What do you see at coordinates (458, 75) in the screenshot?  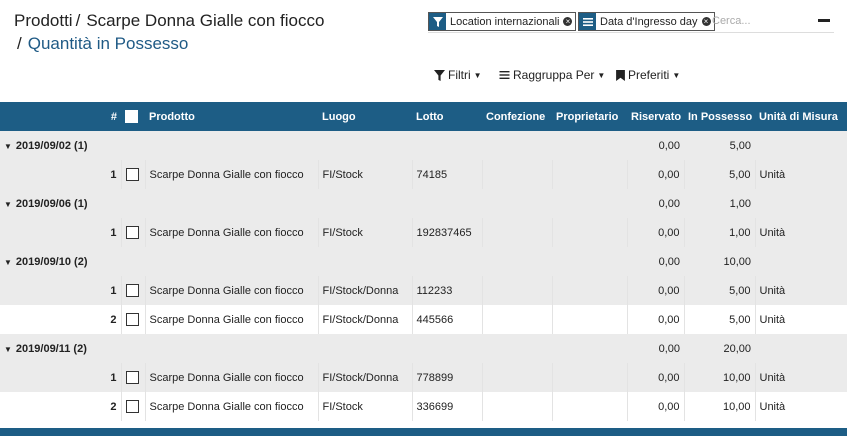 I see `filters-button: Filtri ▼` at bounding box center [458, 75].